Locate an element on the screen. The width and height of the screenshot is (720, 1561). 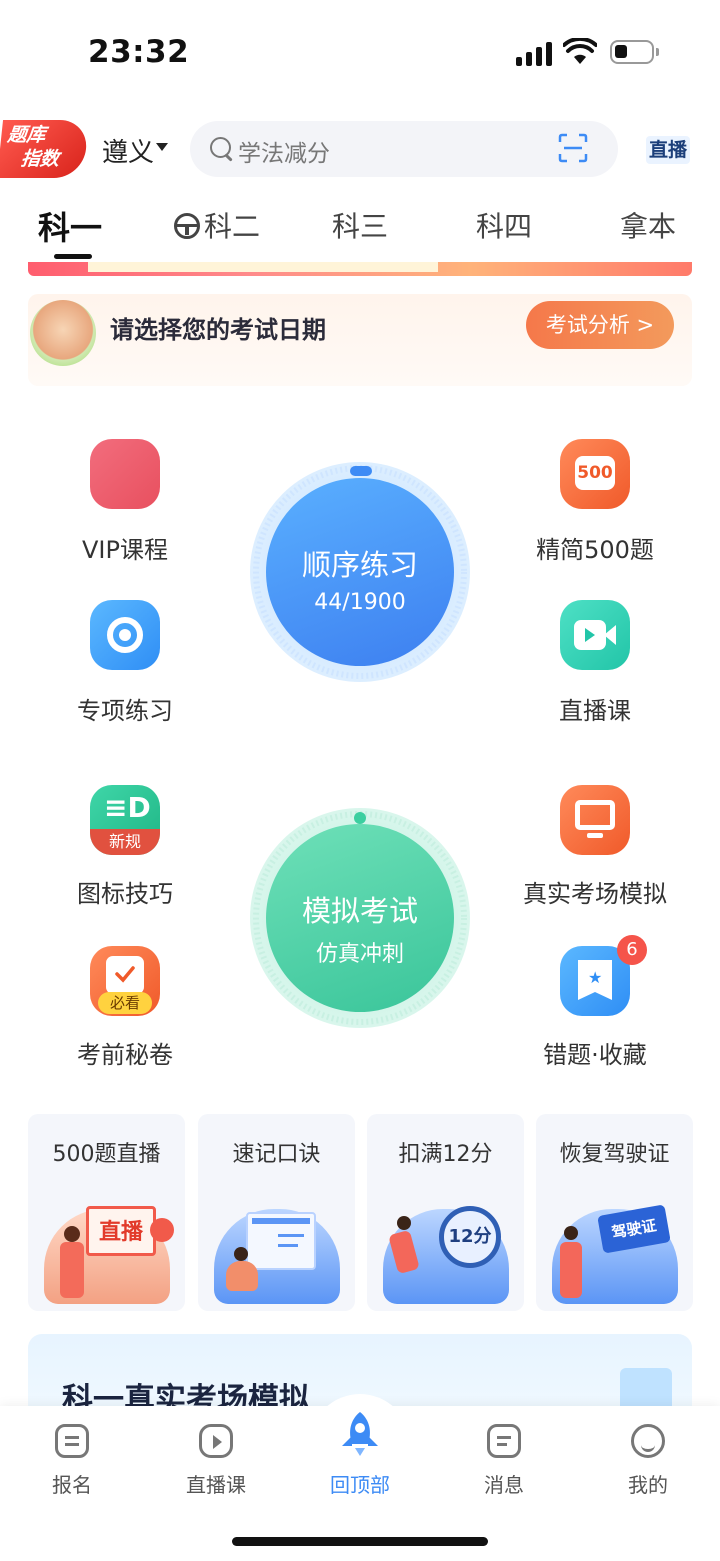
exam-analysis-button: 考试分析 > is located at coordinates (600, 325).